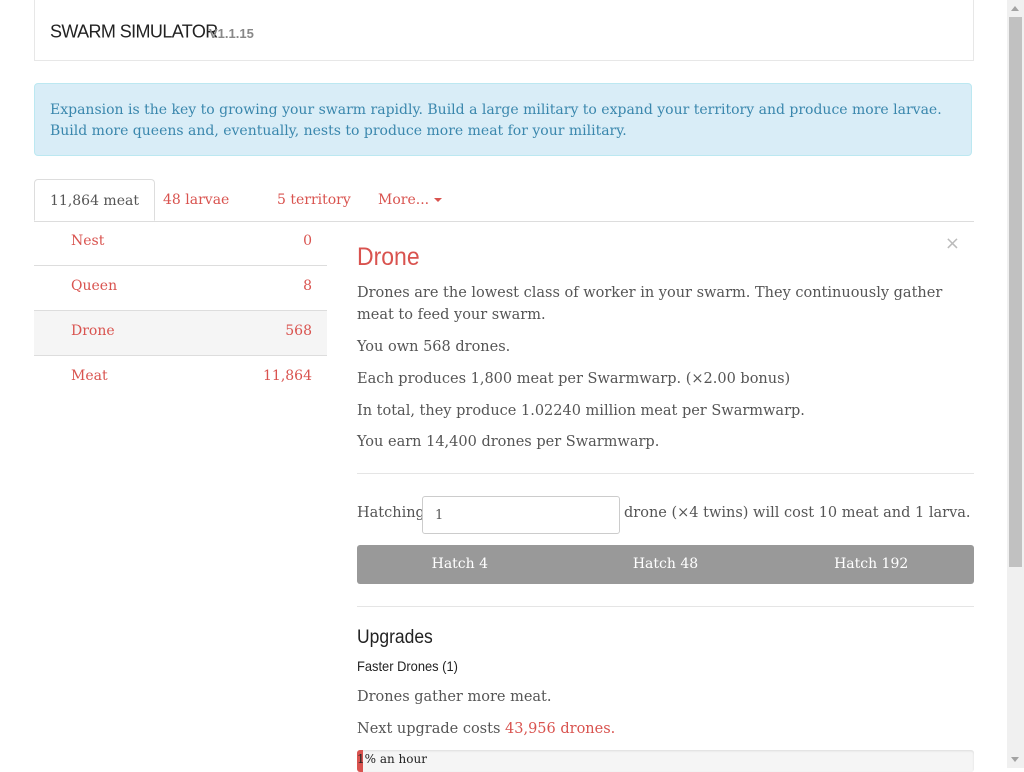 Image resolution: width=1024 pixels, height=772 pixels. Describe the element at coordinates (94, 286) in the screenshot. I see `unit-name: Queen` at that location.